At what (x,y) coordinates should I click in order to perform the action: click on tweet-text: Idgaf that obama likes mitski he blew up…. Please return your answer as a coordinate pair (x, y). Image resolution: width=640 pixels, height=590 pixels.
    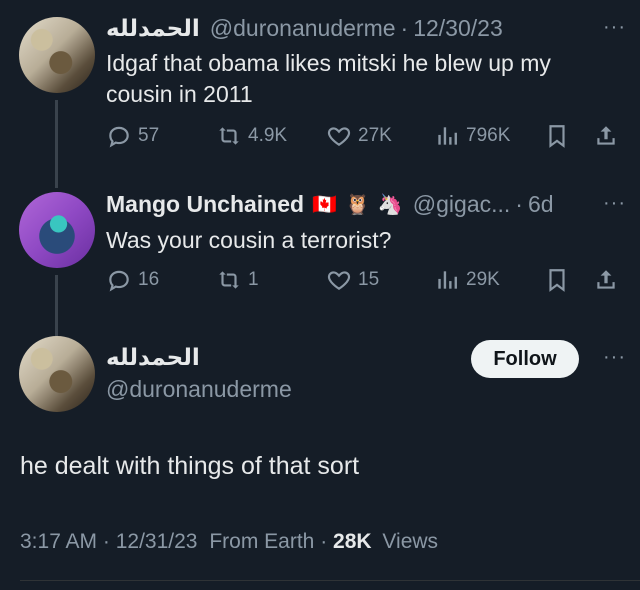
    Looking at the image, I should click on (328, 79).